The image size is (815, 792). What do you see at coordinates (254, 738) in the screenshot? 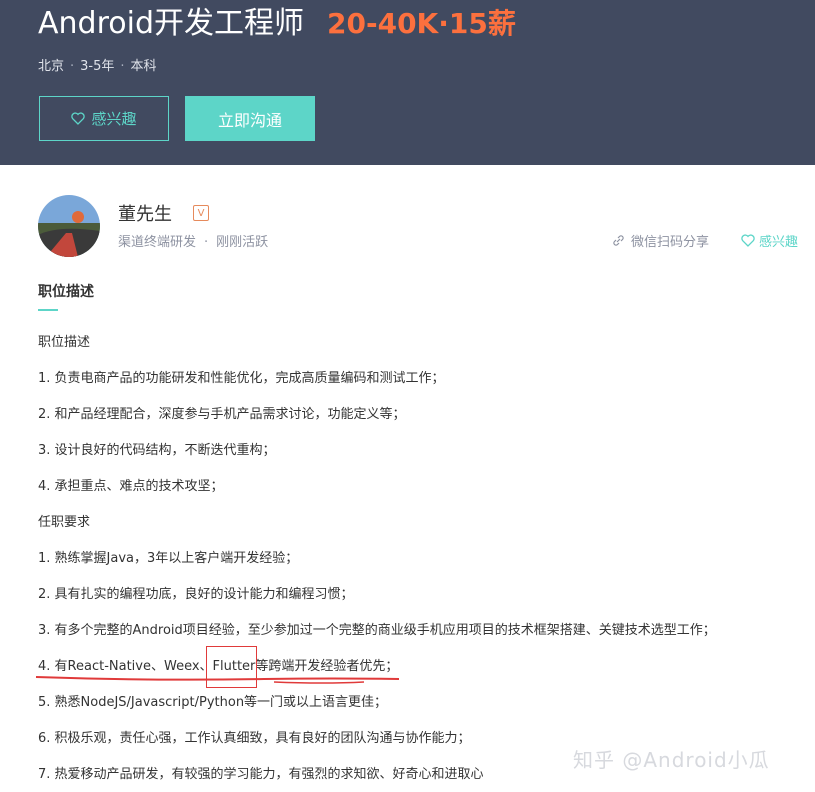
I see `description-line: 6. 积极乐观，责任心强，工作认真细致，具有良好的团队沟通与协作能力；` at bounding box center [254, 738].